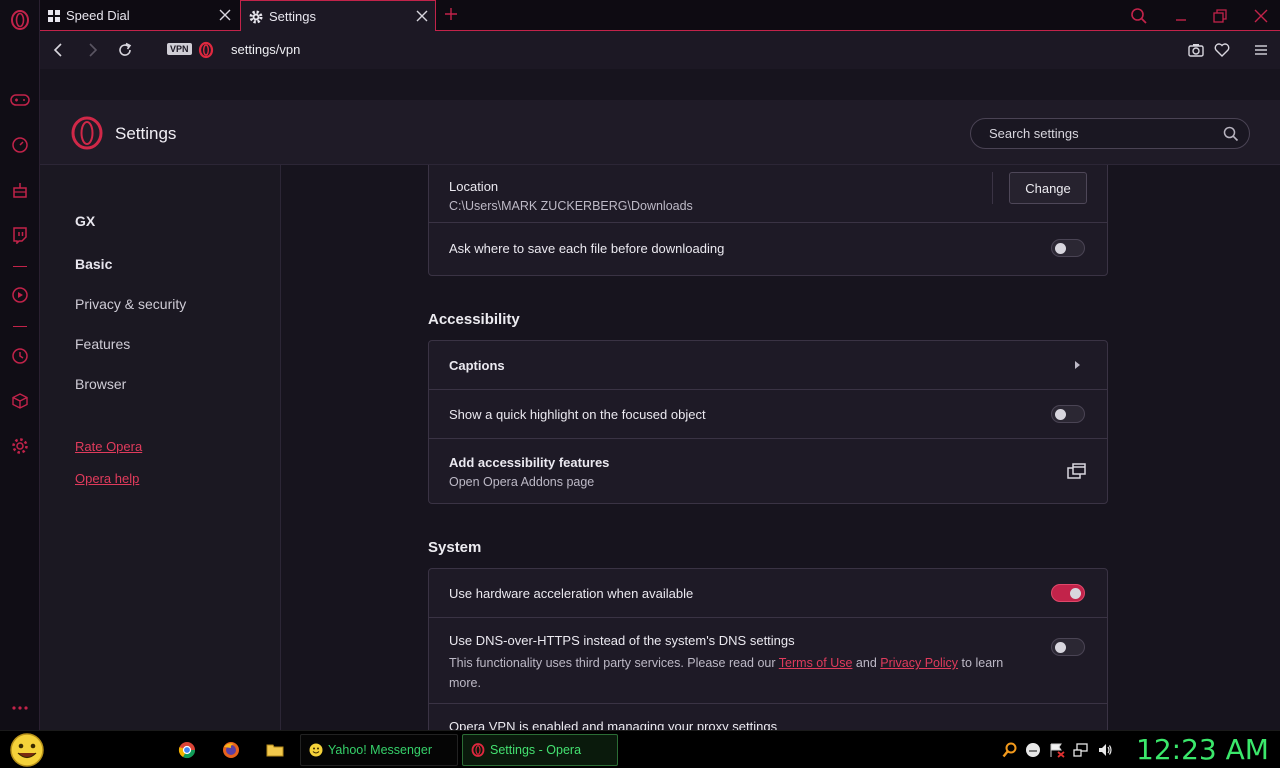  I want to click on gx-corner-icon, so click(20, 190).